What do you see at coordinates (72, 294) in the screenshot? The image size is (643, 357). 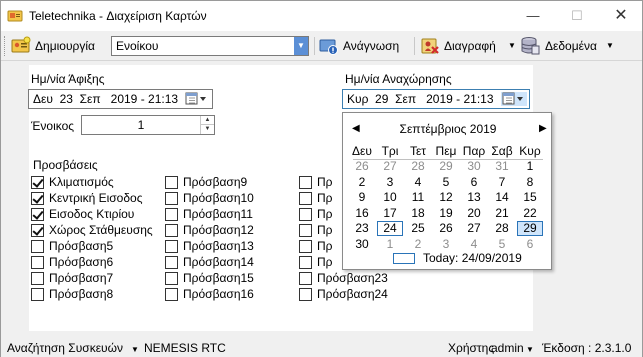 I see `access-checkbox: Πρόσβαση8` at bounding box center [72, 294].